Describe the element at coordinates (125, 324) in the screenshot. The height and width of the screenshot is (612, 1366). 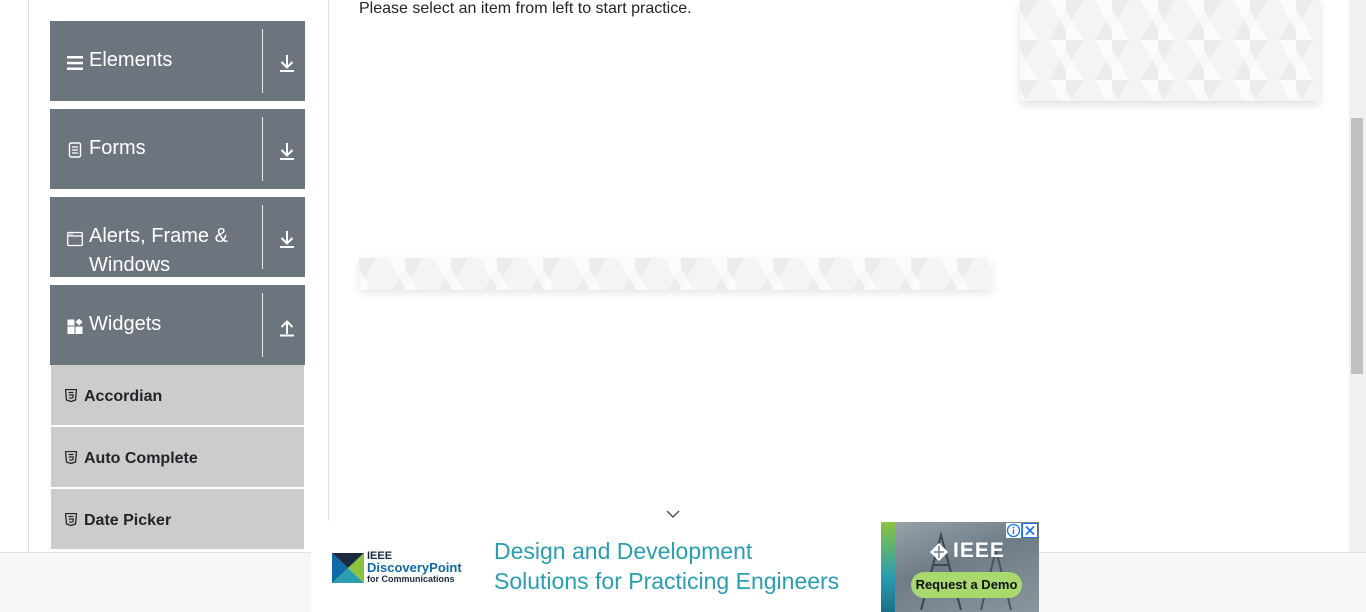
I see `group-label: Widgets` at that location.